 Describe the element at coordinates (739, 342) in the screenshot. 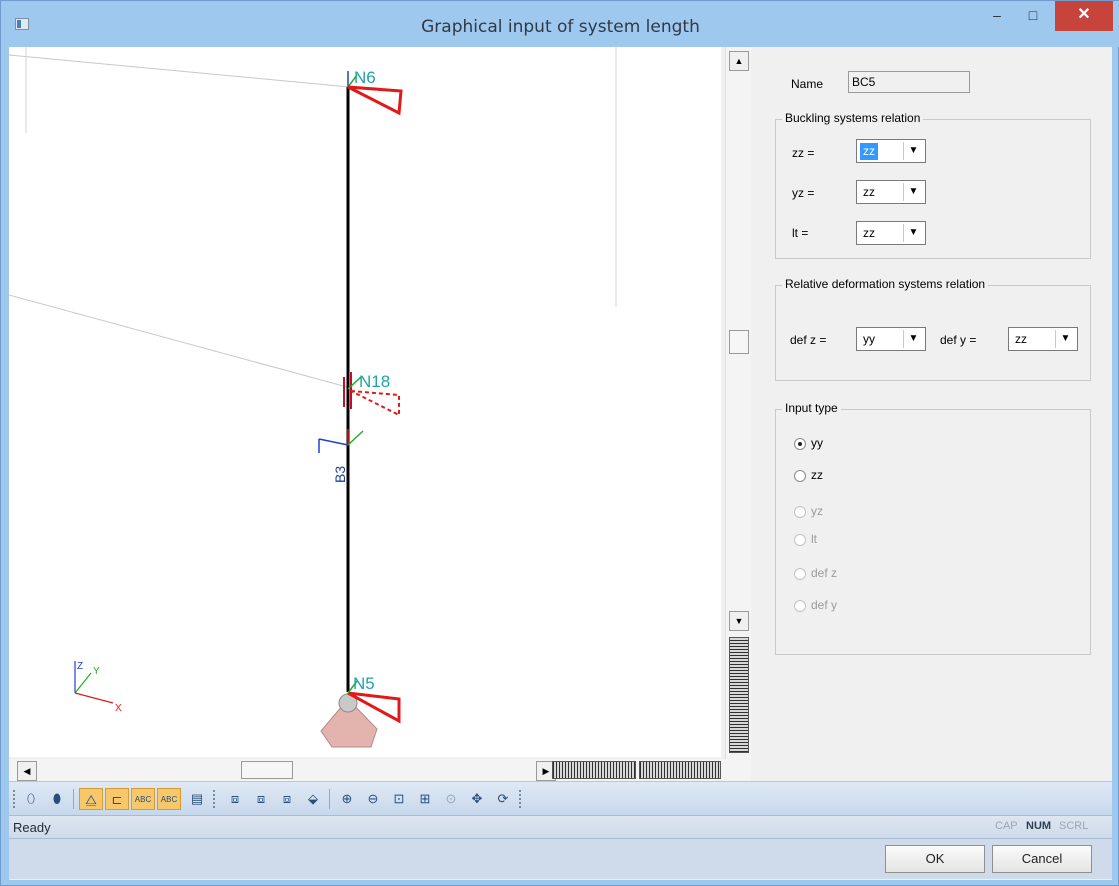

I see `vertical-scroll-thumb` at that location.